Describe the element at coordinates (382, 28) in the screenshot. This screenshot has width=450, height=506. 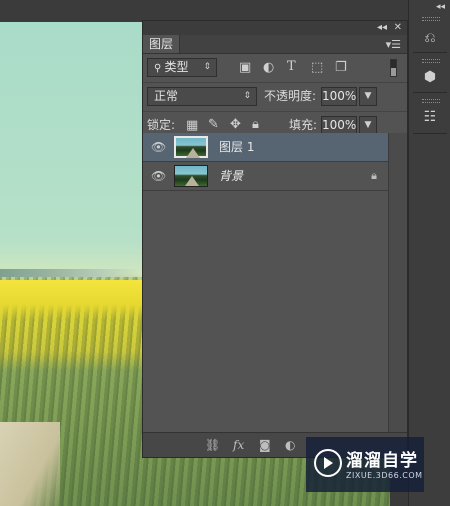
I see `collapse-panel-icon: ◂◂` at that location.